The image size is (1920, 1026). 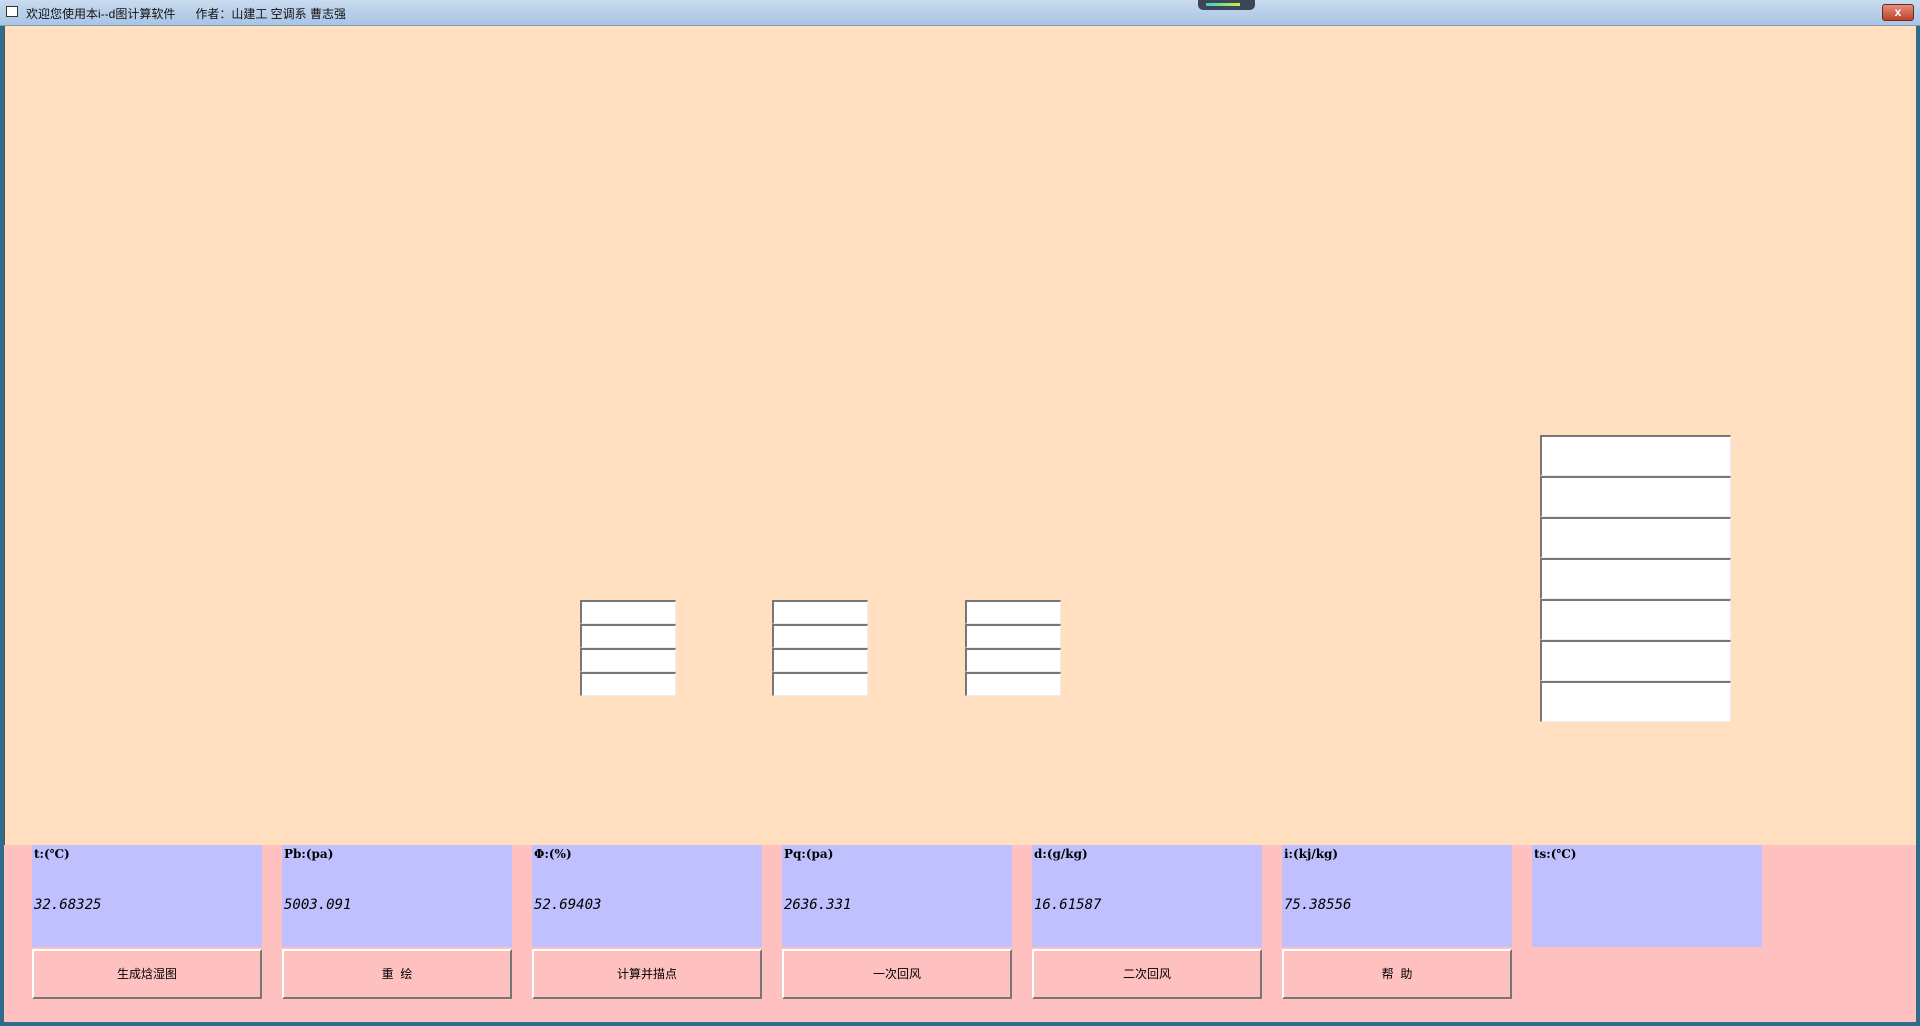 What do you see at coordinates (897, 896) in the screenshot?
I see `value-panel: Pq:(pa) 2636.331` at bounding box center [897, 896].